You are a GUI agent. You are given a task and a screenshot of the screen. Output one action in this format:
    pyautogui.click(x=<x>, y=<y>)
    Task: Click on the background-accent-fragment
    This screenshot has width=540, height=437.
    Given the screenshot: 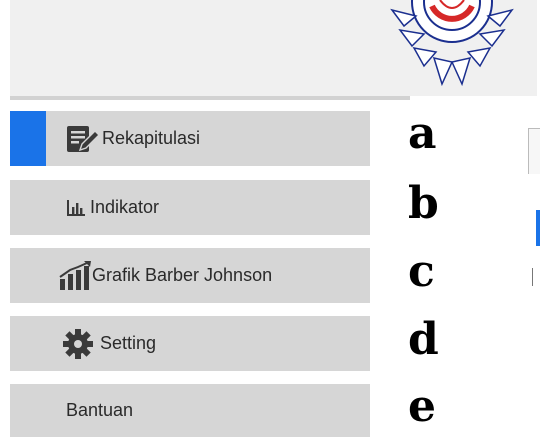 What is the action you would take?
    pyautogui.click(x=538, y=228)
    